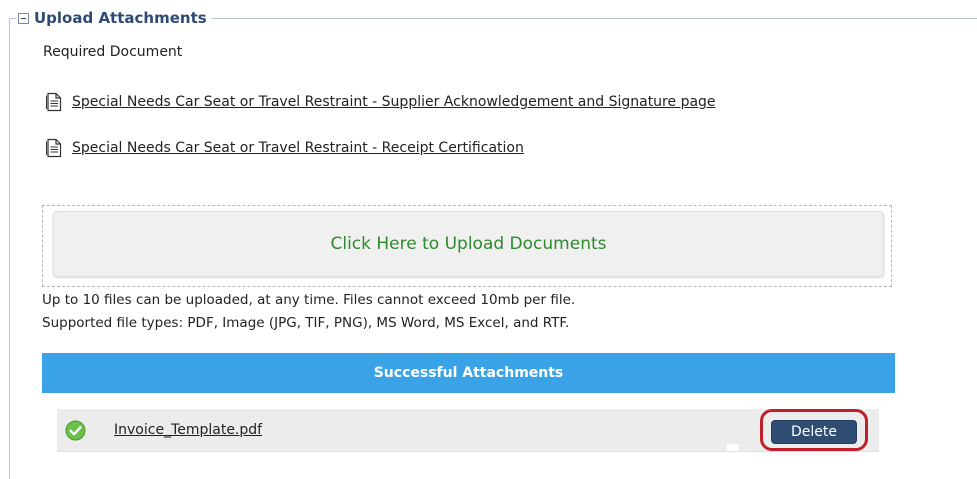 The width and height of the screenshot is (977, 479). Describe the element at coordinates (733, 447) in the screenshot. I see `row-mark` at that location.